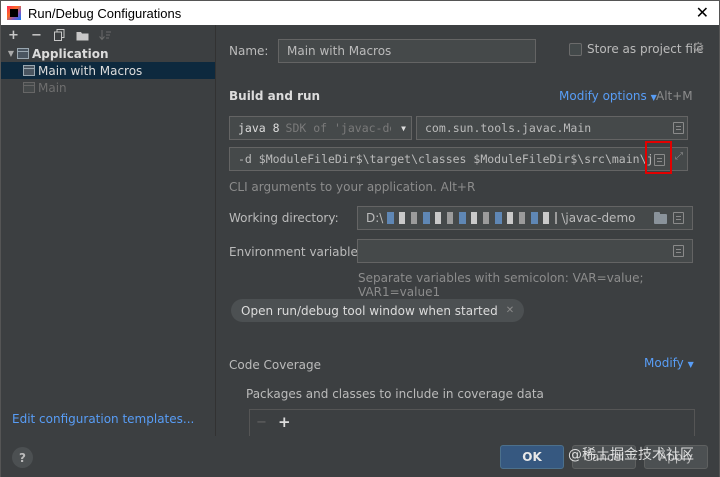 This screenshot has width=720, height=477. What do you see at coordinates (472, 218) in the screenshot?
I see `redacted-path` at bounding box center [472, 218].